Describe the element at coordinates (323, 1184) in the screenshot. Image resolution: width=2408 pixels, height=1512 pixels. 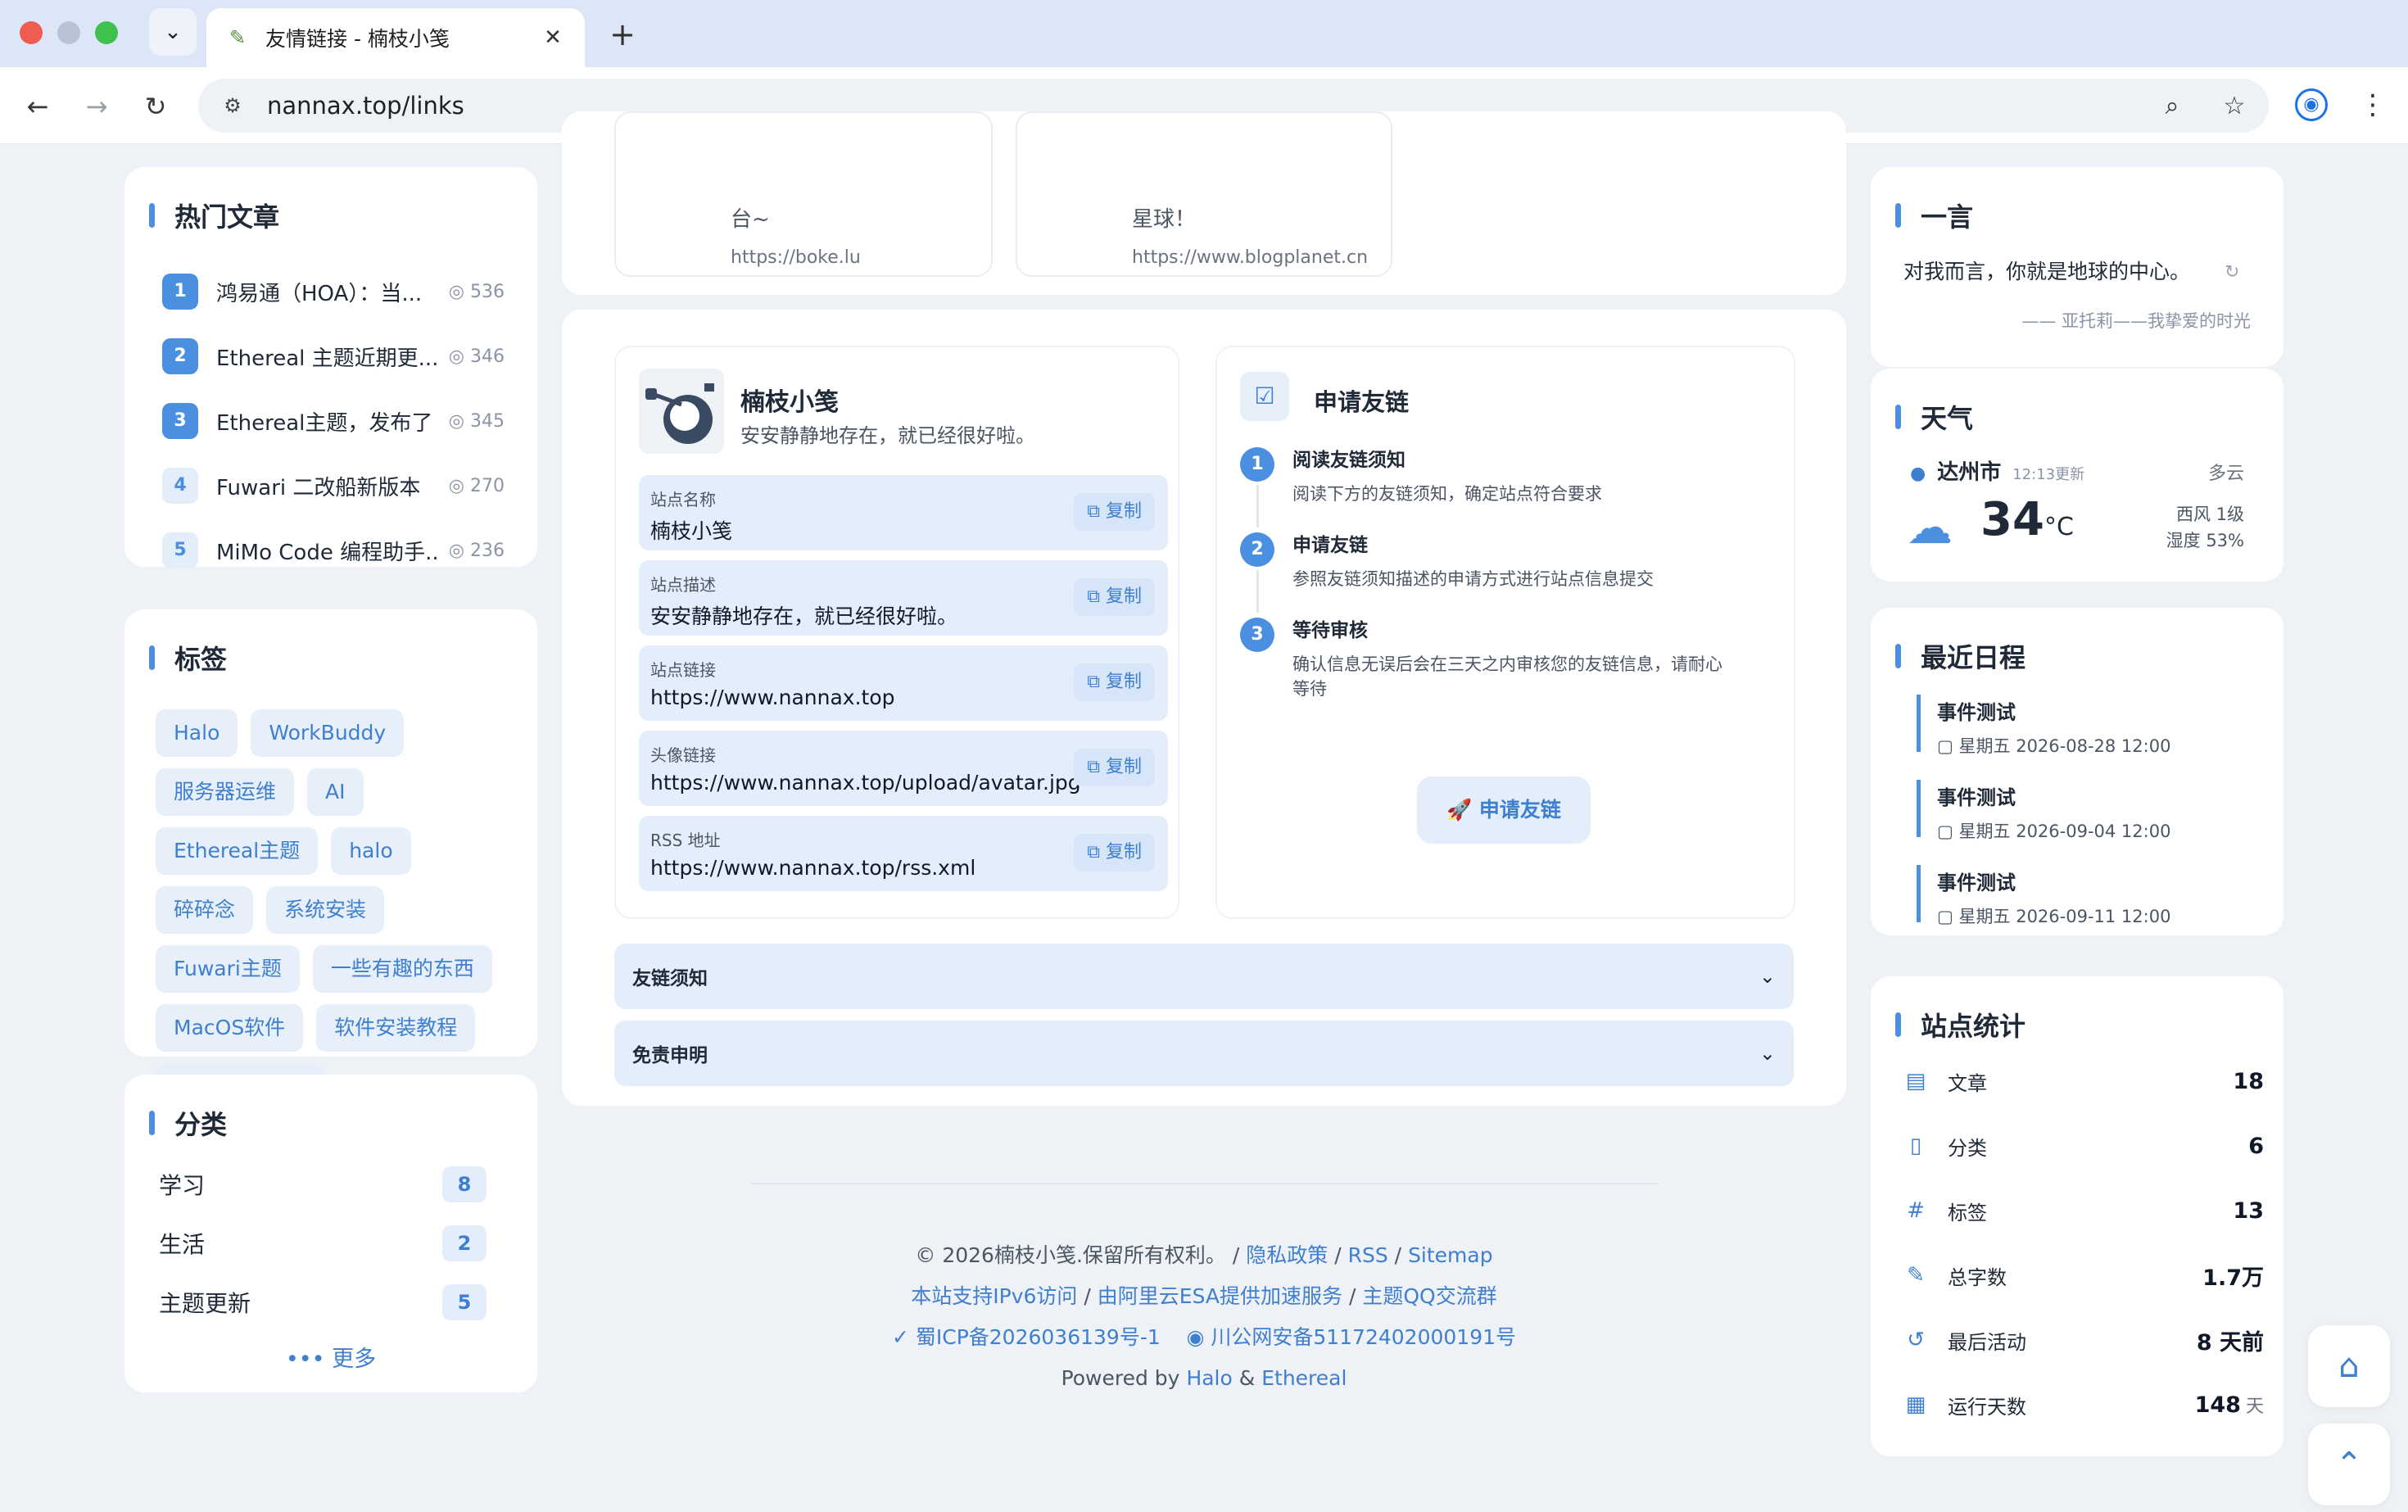
I see `category-item: 学习 8` at that location.